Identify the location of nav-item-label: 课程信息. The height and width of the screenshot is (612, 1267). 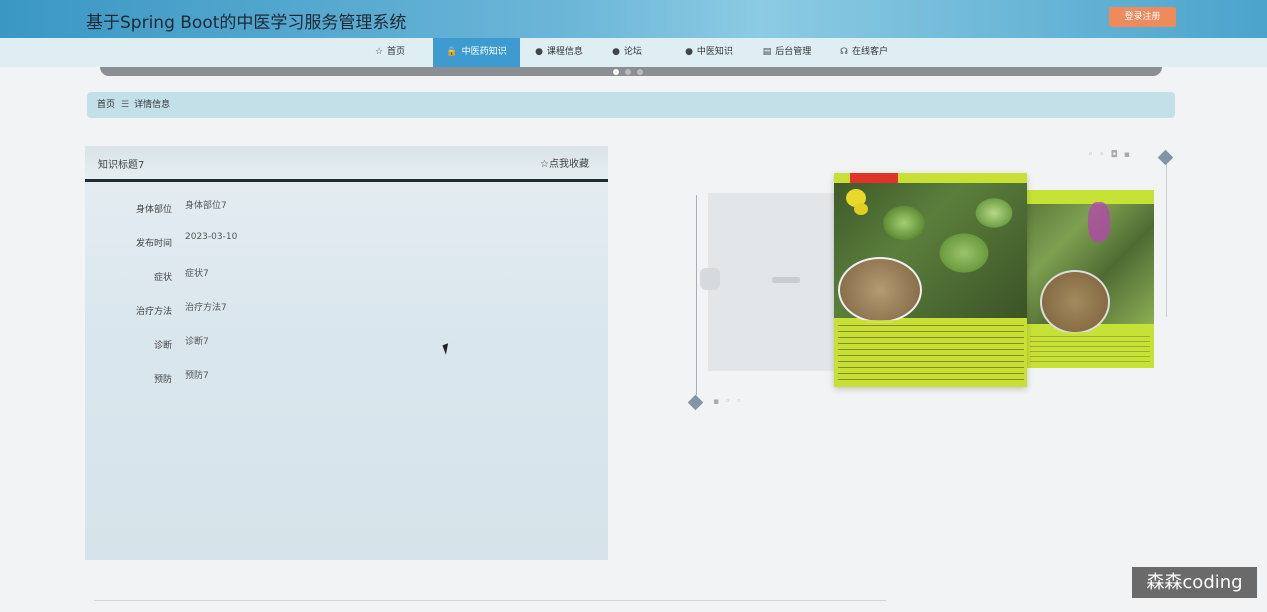
(564, 52).